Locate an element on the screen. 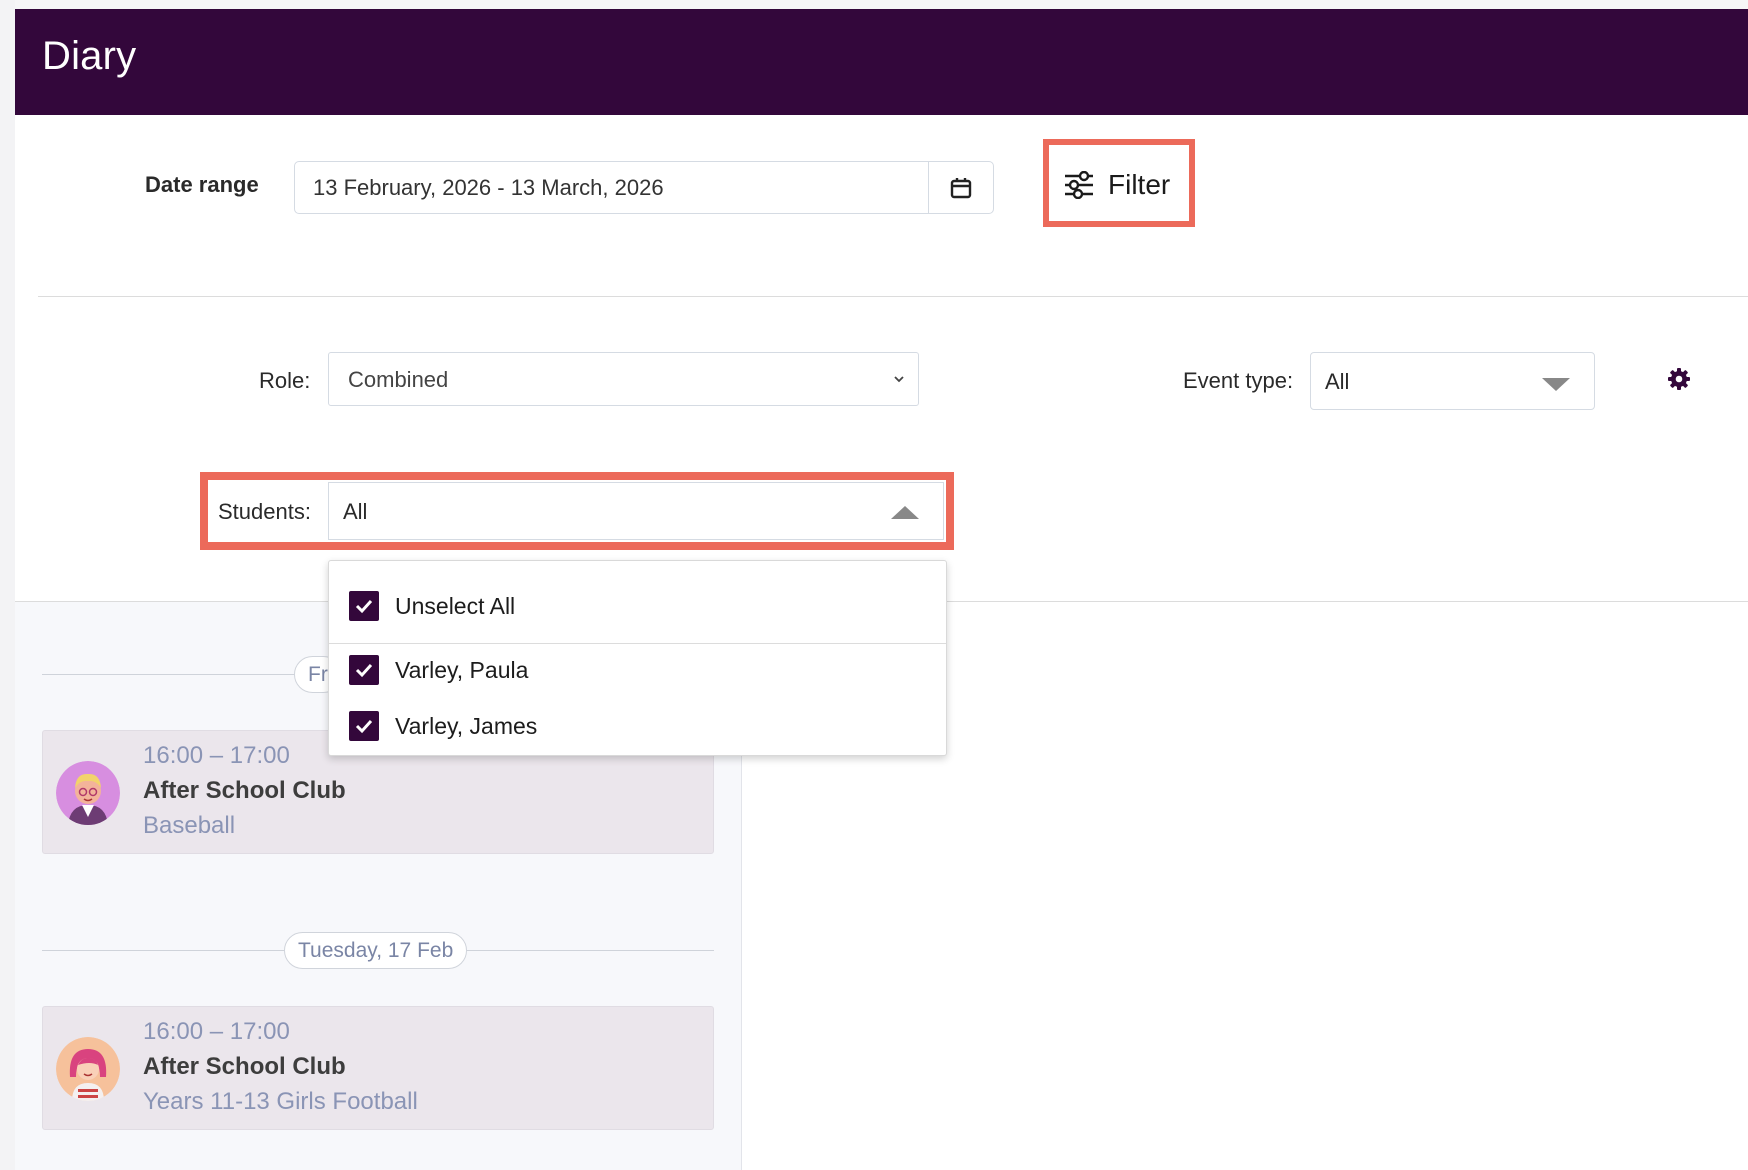 The height and width of the screenshot is (1170, 1748). event-type-select: All is located at coordinates (1452, 381).